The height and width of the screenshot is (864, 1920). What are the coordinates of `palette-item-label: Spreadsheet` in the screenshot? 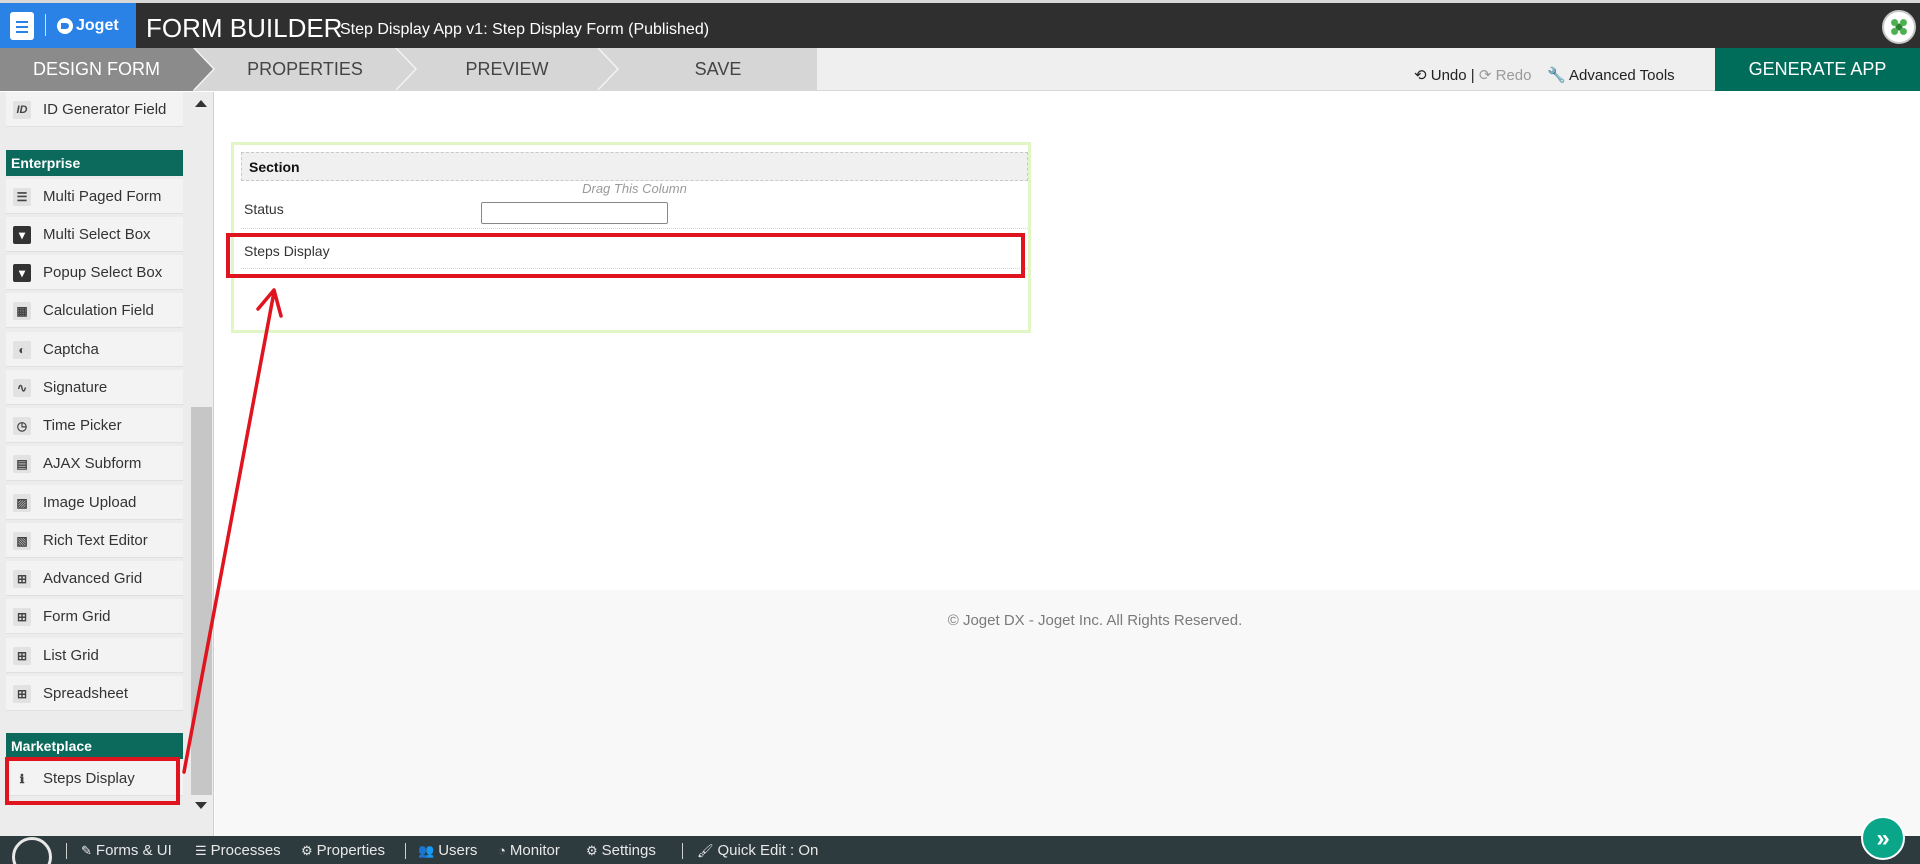 It's located at (86, 693).